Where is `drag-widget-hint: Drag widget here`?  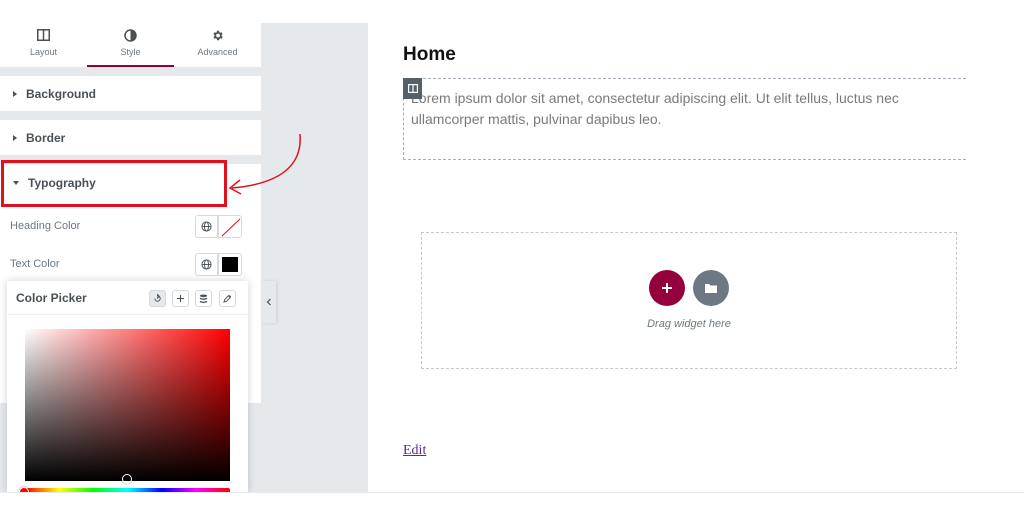
drag-widget-hint: Drag widget here is located at coordinates (689, 324).